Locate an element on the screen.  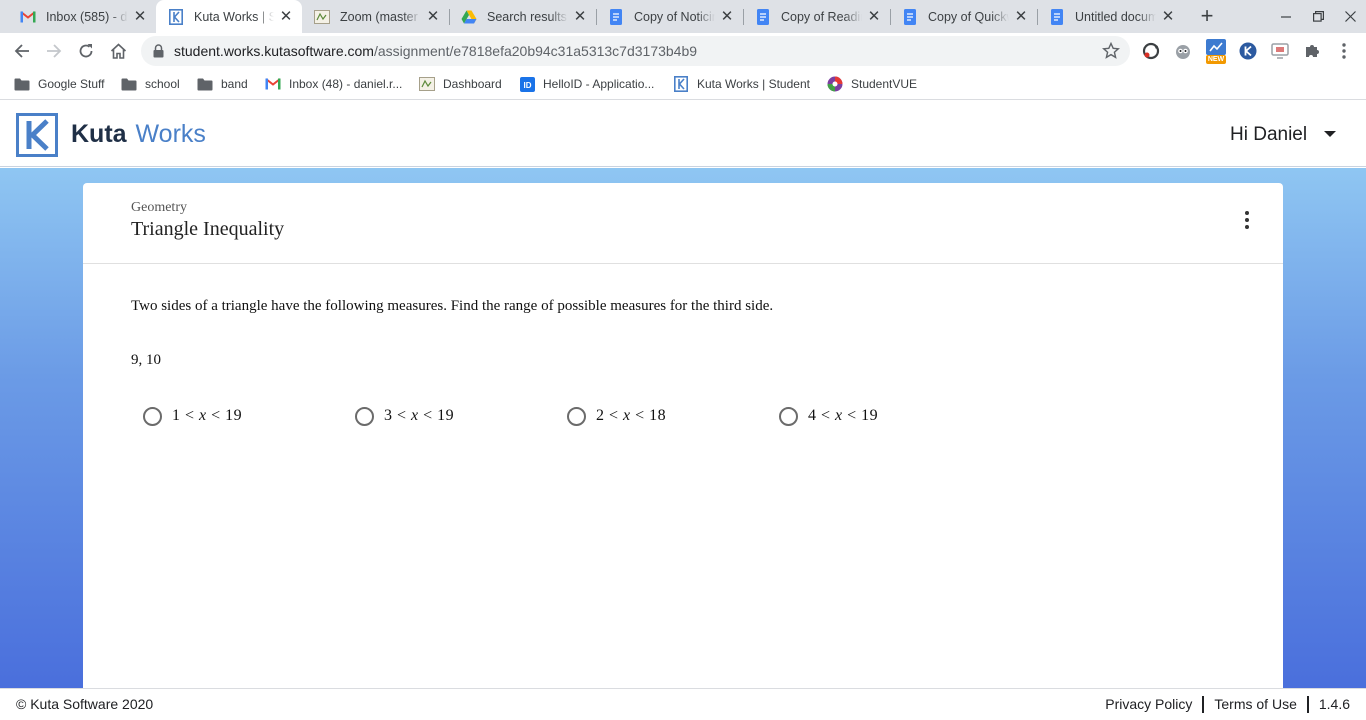
answer-choice-c: 2 < x < 18 is located at coordinates (616, 416).